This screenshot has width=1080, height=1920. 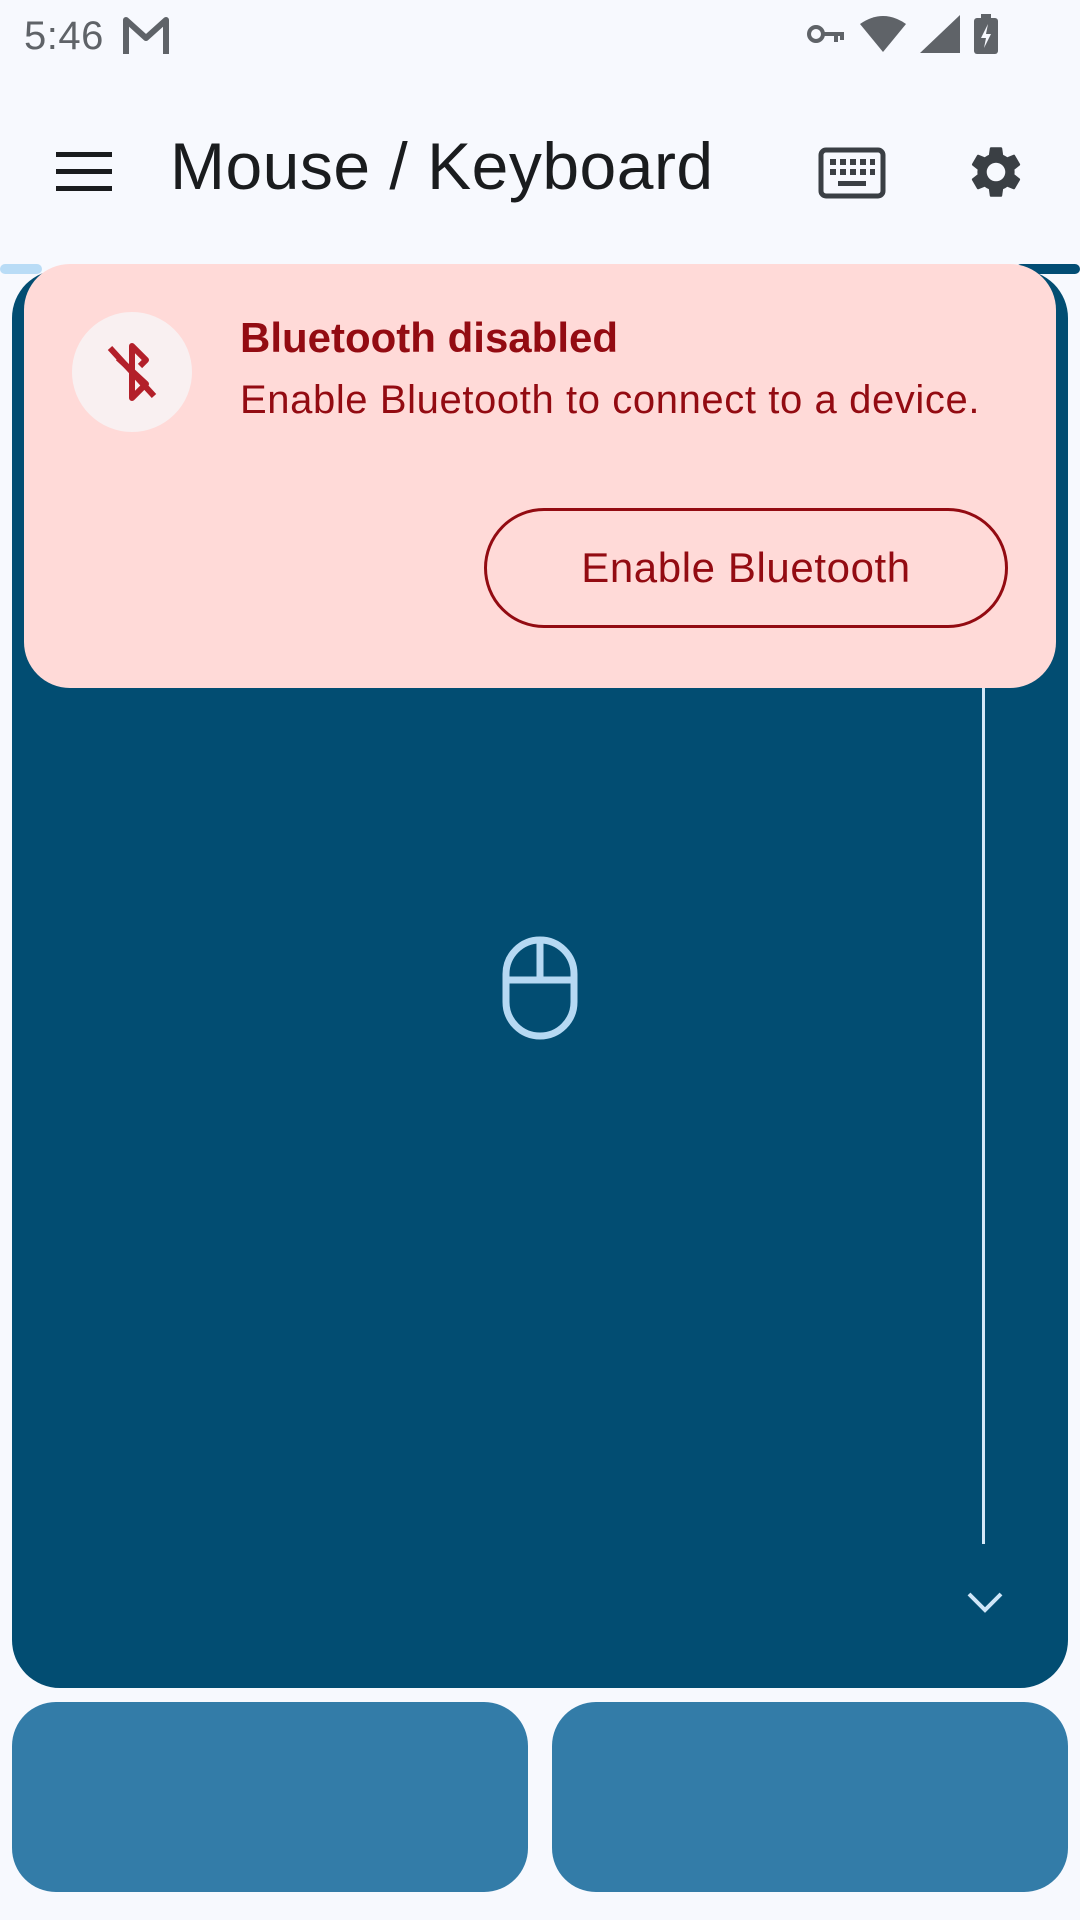 I want to click on enable-bluetooth-button: Enable Bluetooth, so click(x=746, y=568).